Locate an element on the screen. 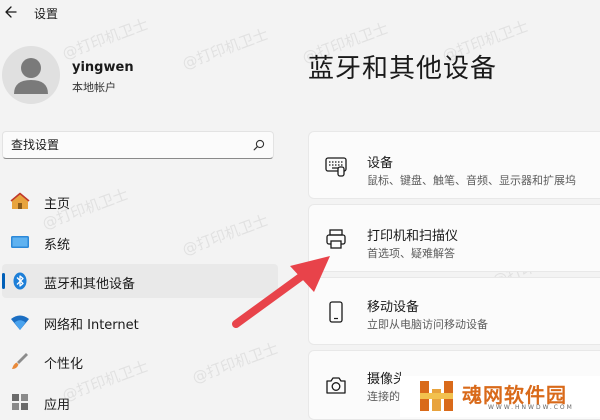 The height and width of the screenshot is (420, 600). back-arrow-icon is located at coordinates (12, 12).